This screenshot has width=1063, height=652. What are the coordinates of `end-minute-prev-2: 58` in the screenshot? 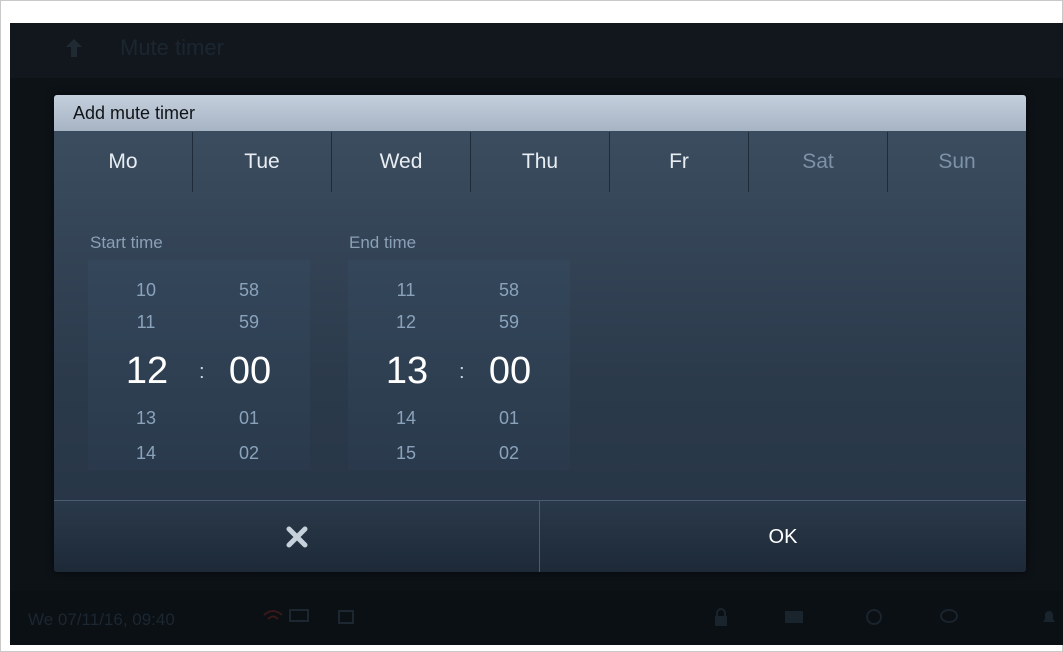 It's located at (509, 290).